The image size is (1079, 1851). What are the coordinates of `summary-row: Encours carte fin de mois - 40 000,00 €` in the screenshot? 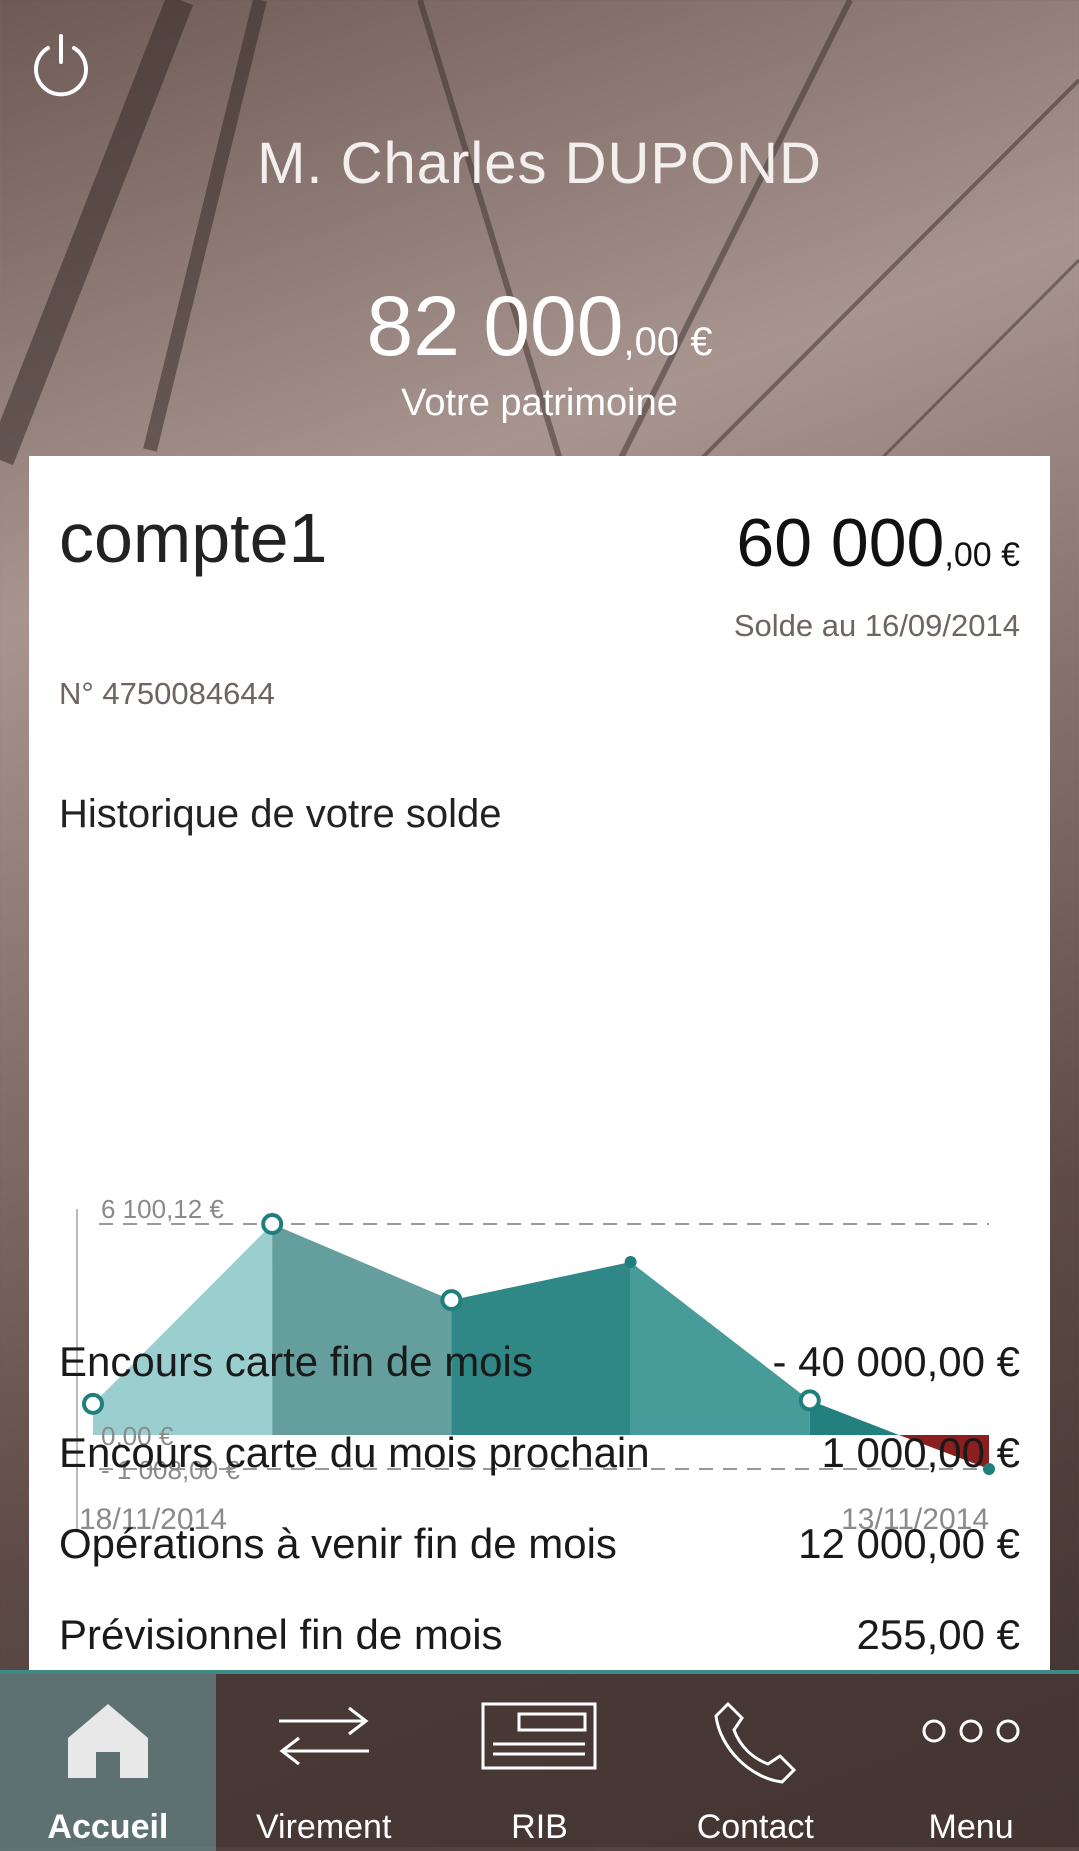 It's located at (539, 1361).